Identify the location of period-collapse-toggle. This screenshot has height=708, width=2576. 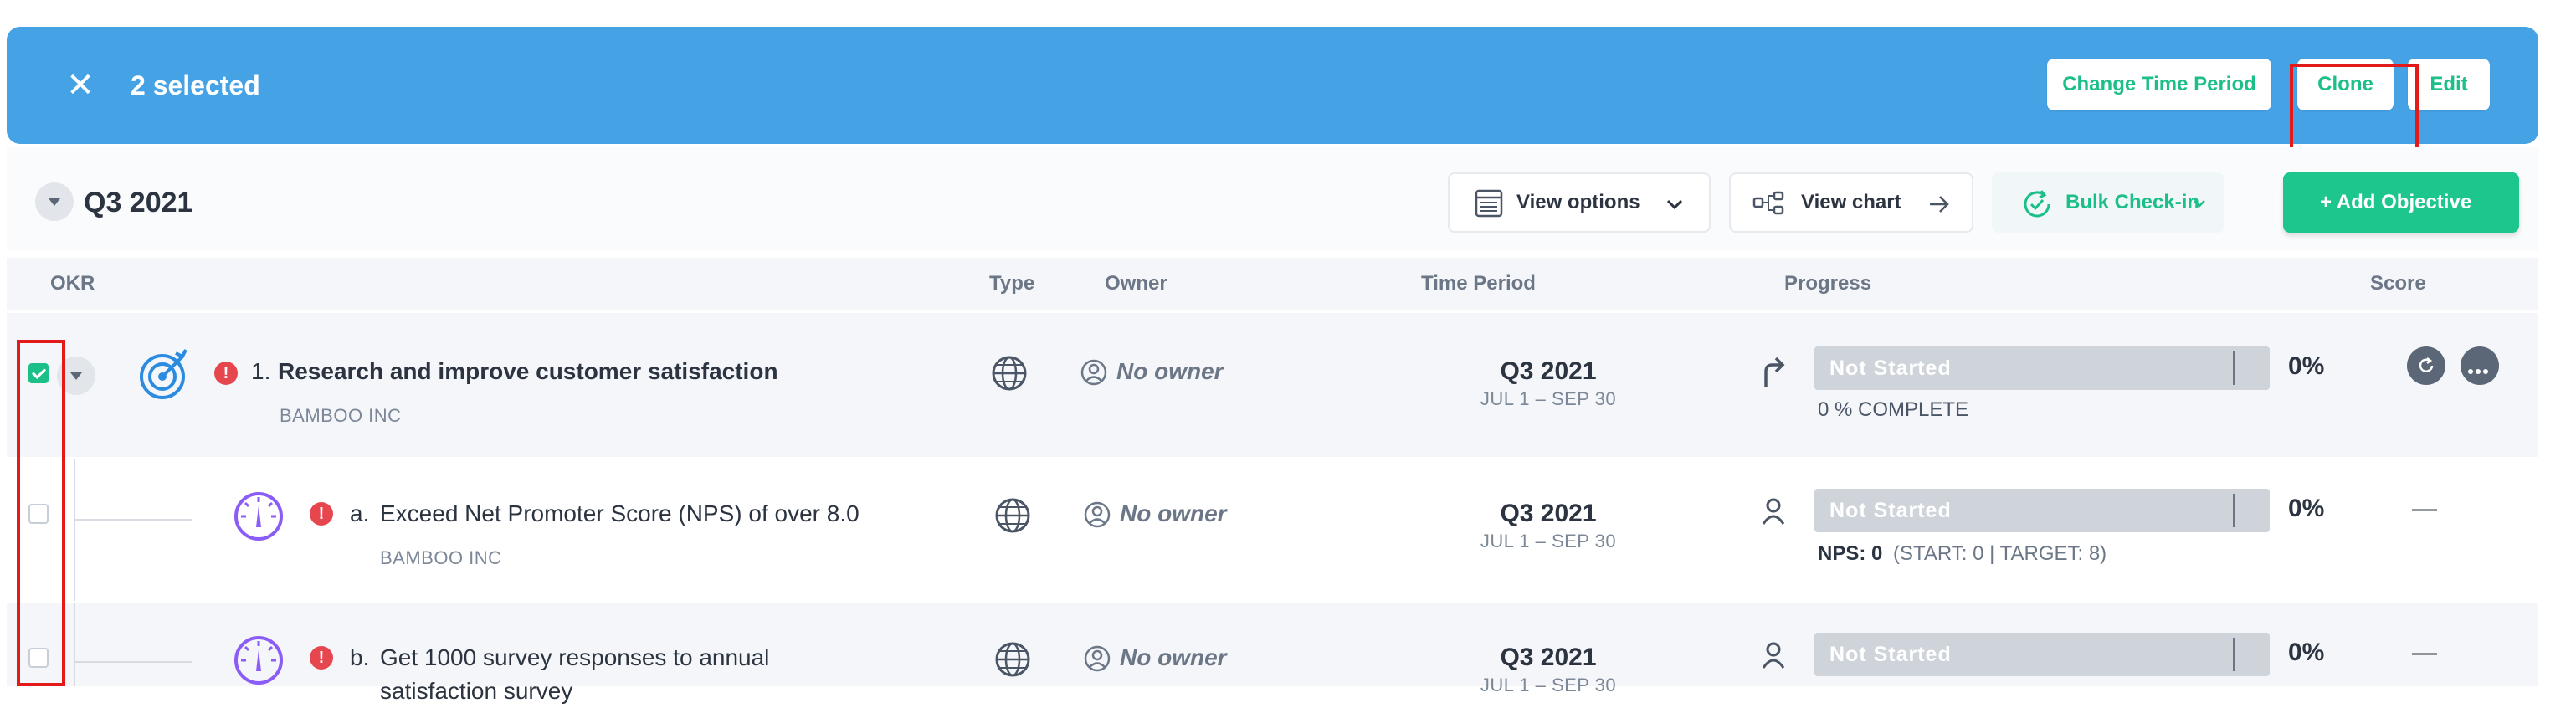
(54, 201).